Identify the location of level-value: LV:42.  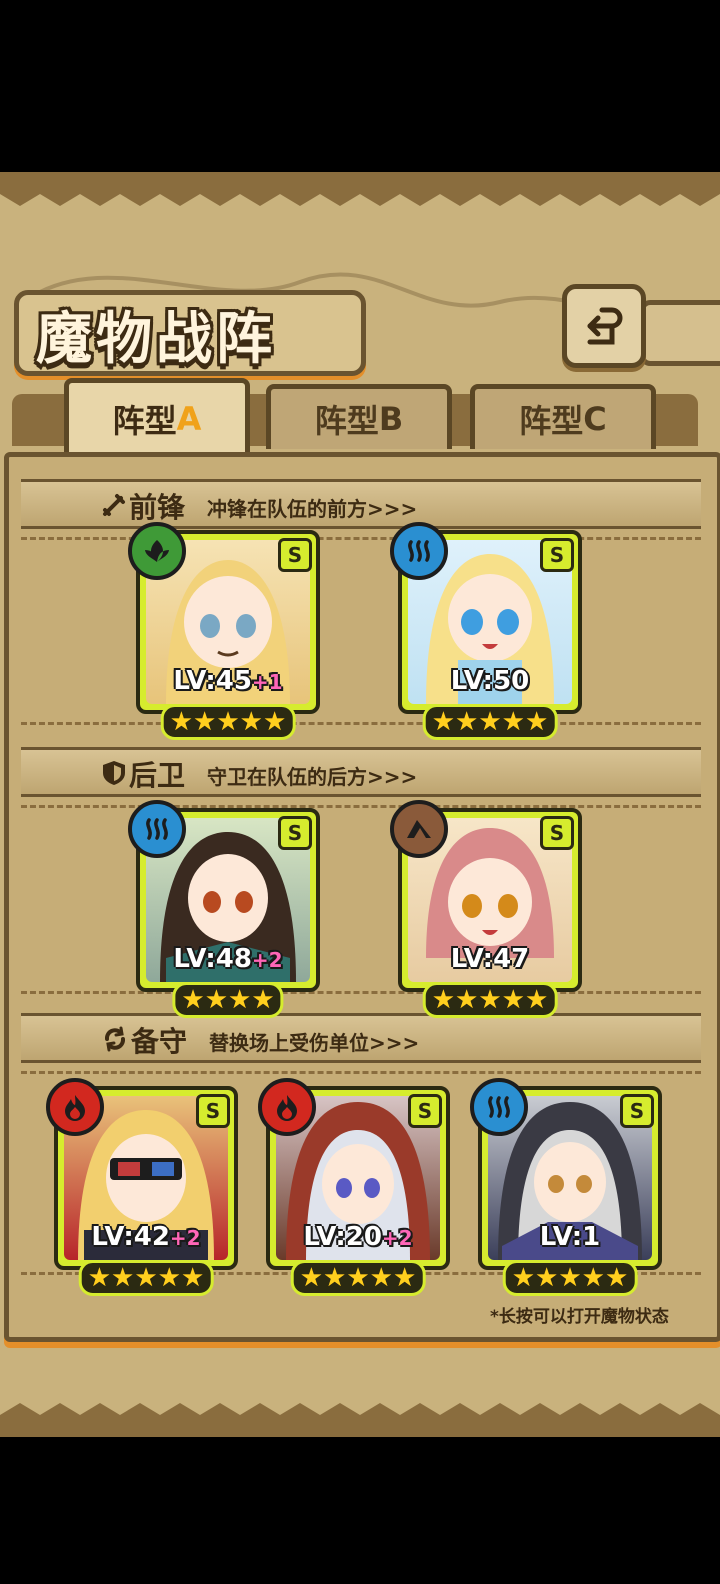
(130, 1237).